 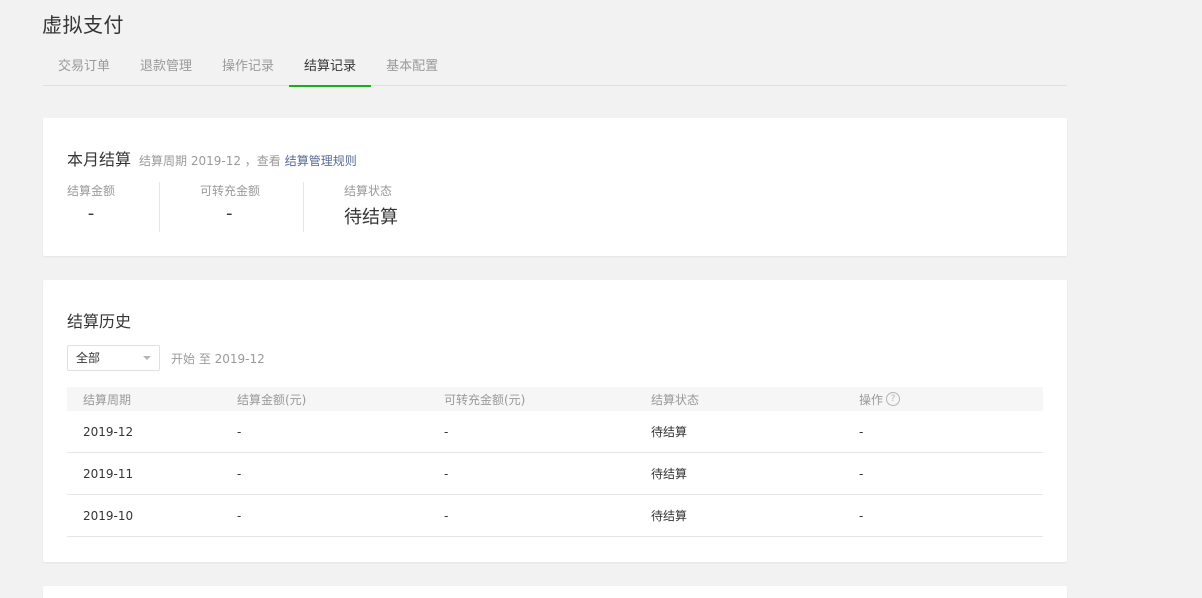 I want to click on settlement-amount-label: 结算金额, so click(x=91, y=191).